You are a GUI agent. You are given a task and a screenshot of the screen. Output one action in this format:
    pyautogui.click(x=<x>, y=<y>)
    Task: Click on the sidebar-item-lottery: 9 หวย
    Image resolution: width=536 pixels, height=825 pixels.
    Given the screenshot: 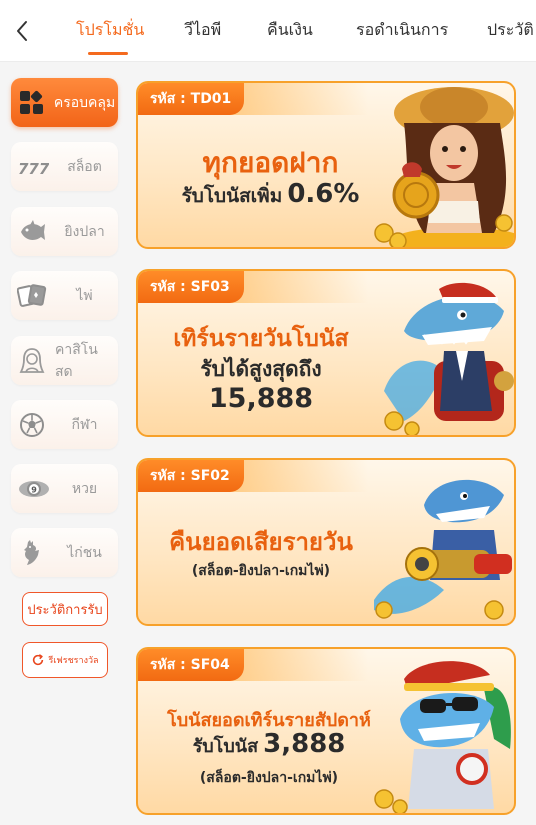 What is the action you would take?
    pyautogui.click(x=64, y=488)
    